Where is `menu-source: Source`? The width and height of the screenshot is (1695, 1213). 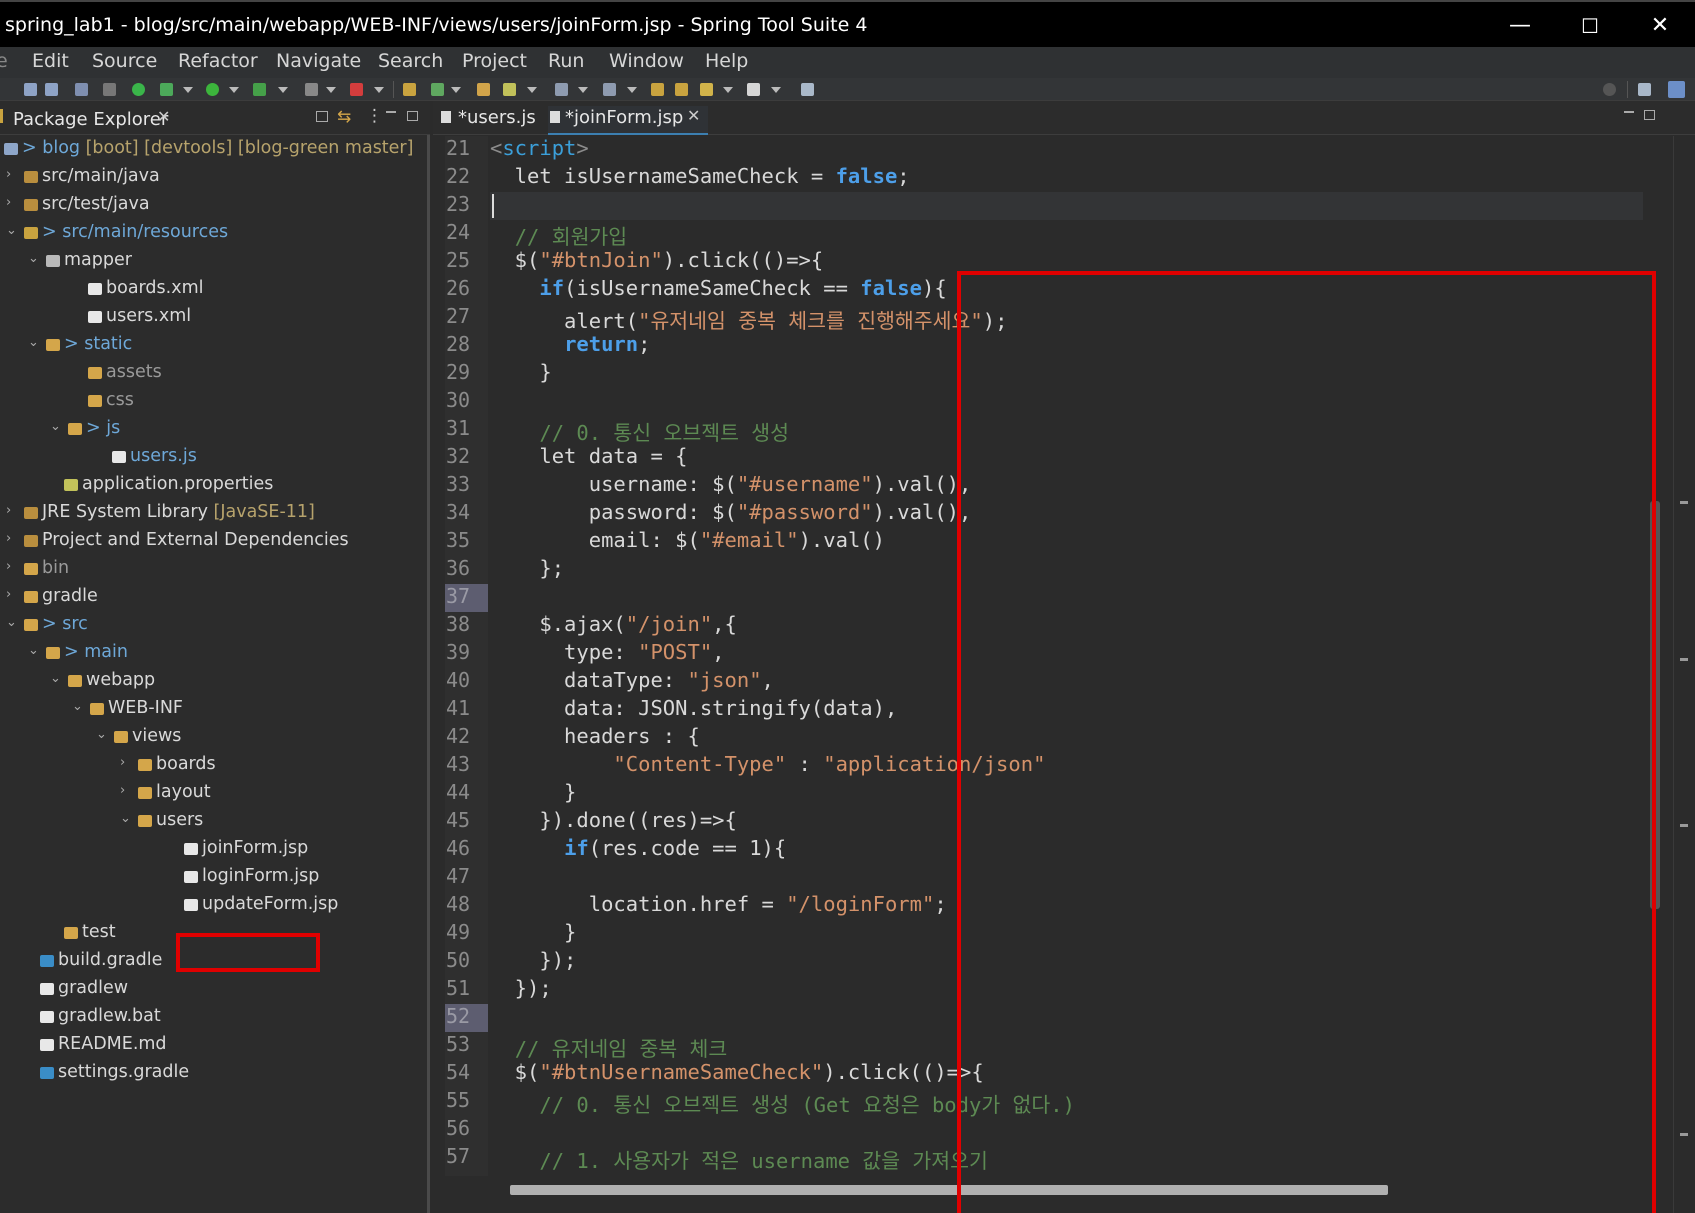
menu-source: Source is located at coordinates (124, 61).